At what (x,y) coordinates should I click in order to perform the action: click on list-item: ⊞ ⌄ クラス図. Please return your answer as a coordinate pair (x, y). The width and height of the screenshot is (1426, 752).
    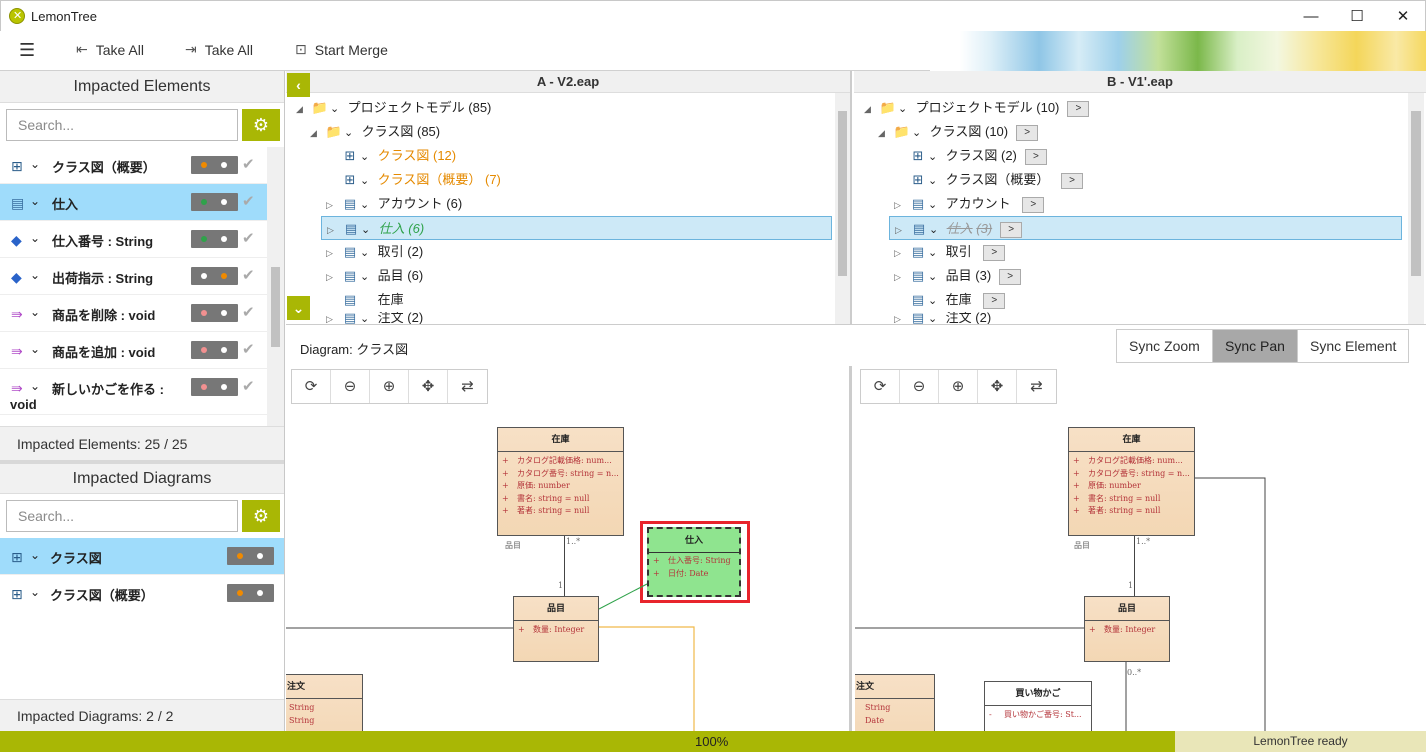
    Looking at the image, I should click on (142, 556).